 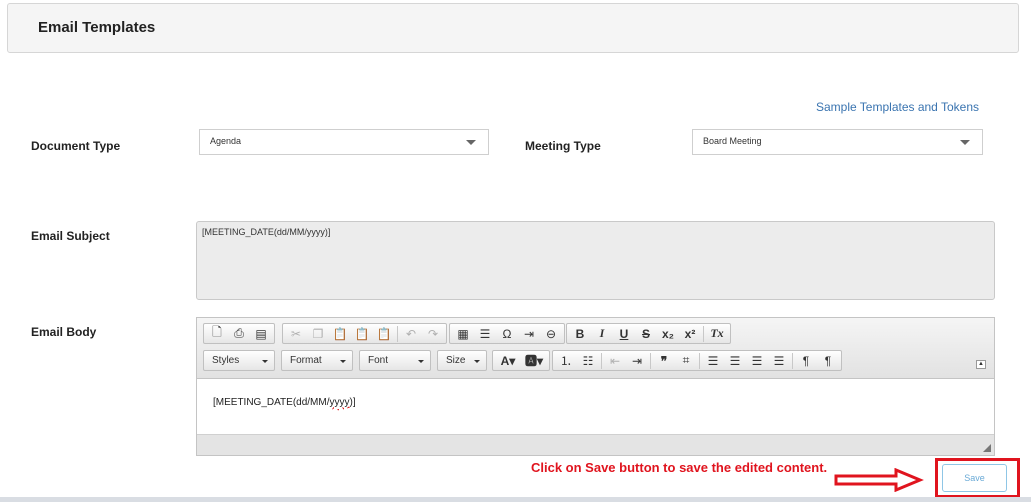 I want to click on email-body-label: Email Body, so click(x=64, y=332).